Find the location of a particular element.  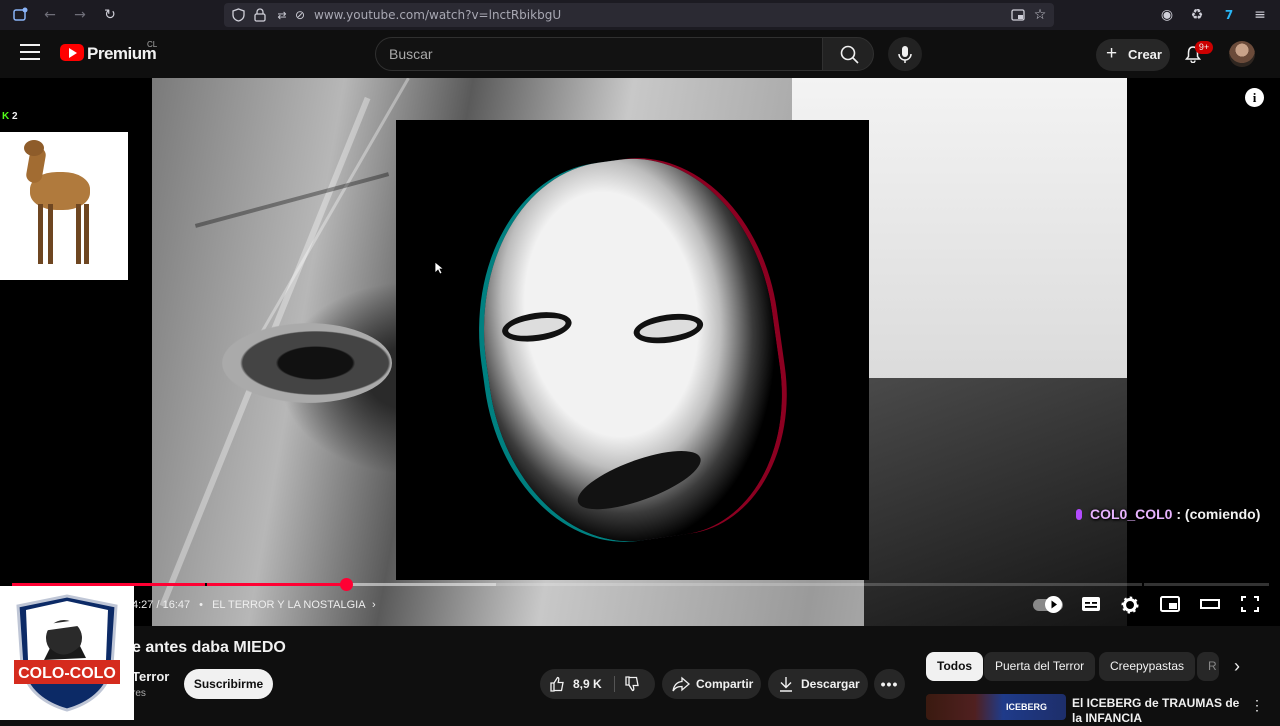

video-title: e antes daba MIEDO is located at coordinates (209, 647).